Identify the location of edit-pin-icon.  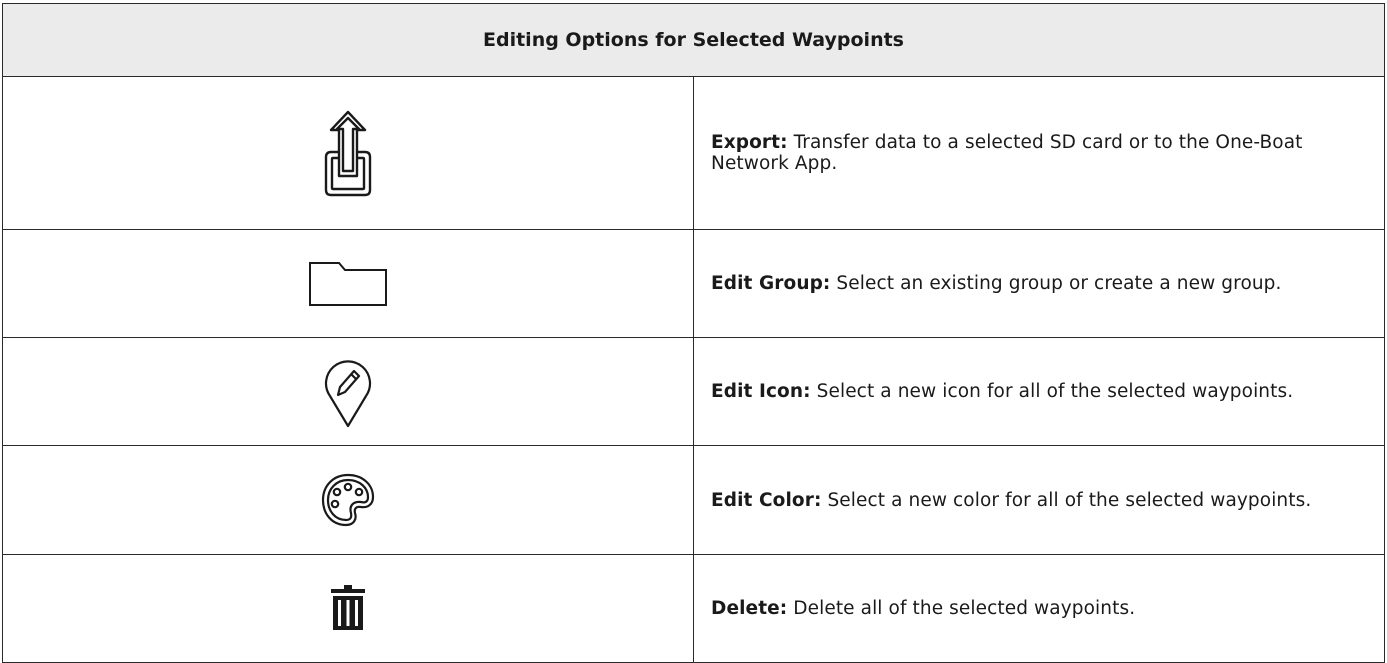
(348, 393).